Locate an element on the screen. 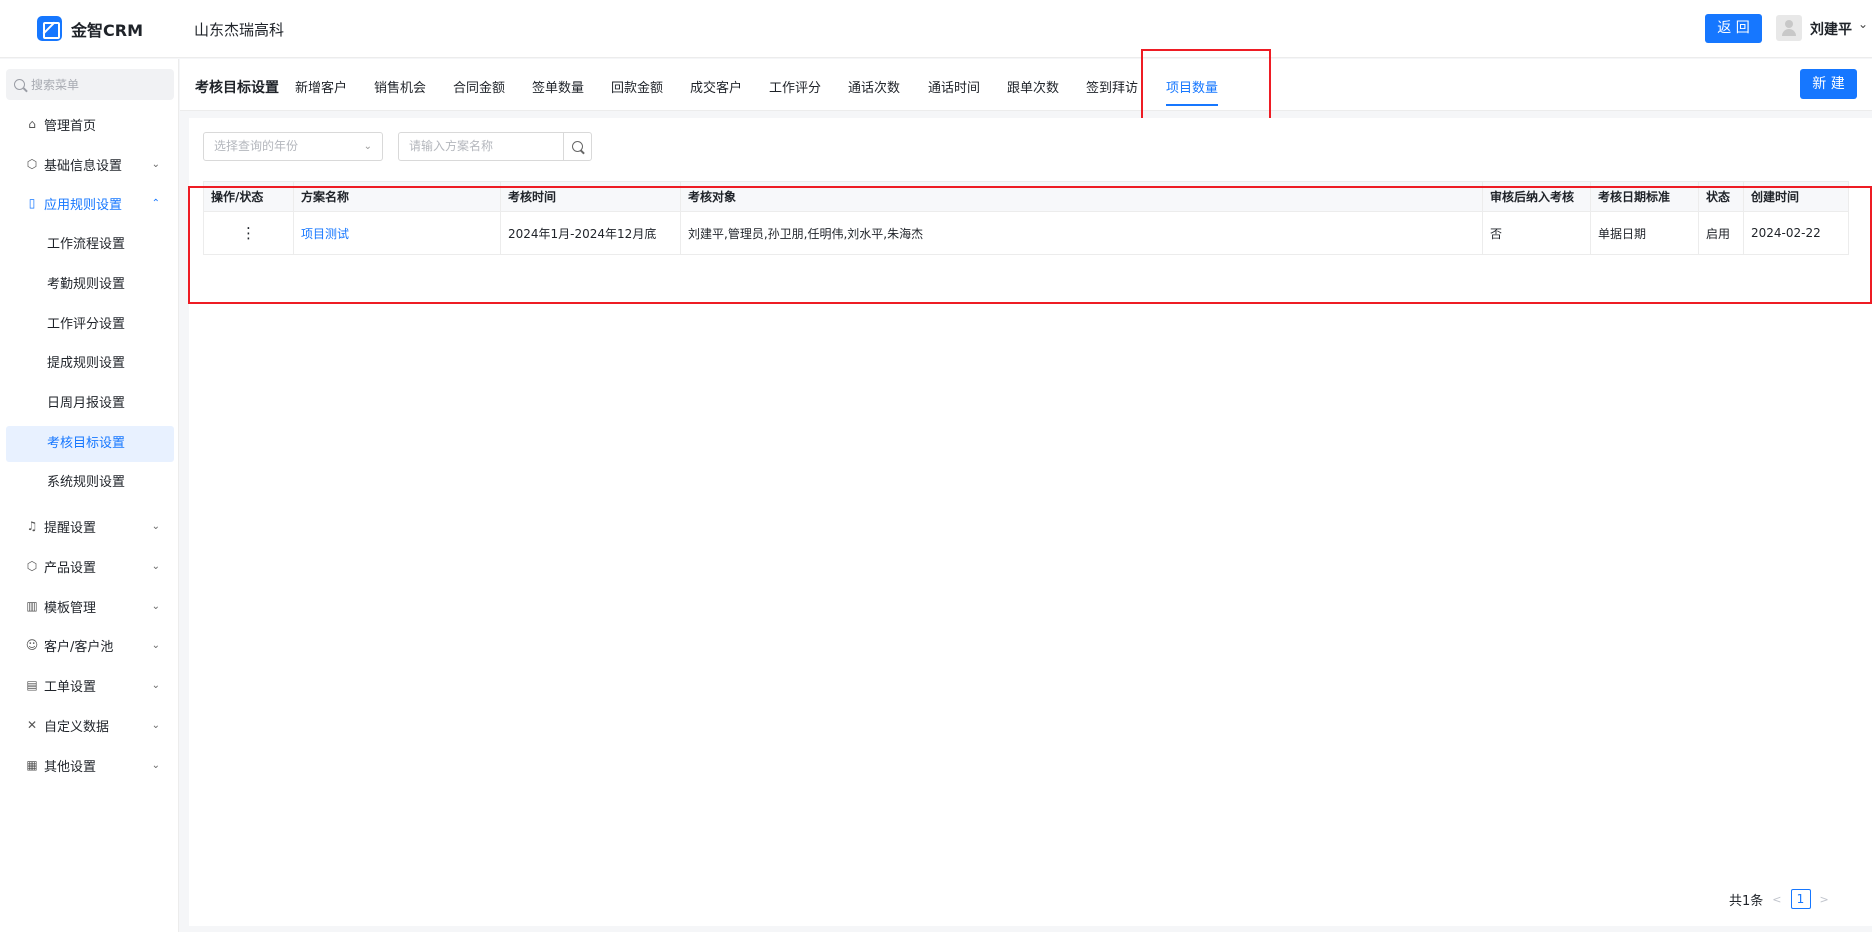 The image size is (1872, 932). tab-call-count: 通话次数 is located at coordinates (874, 86).